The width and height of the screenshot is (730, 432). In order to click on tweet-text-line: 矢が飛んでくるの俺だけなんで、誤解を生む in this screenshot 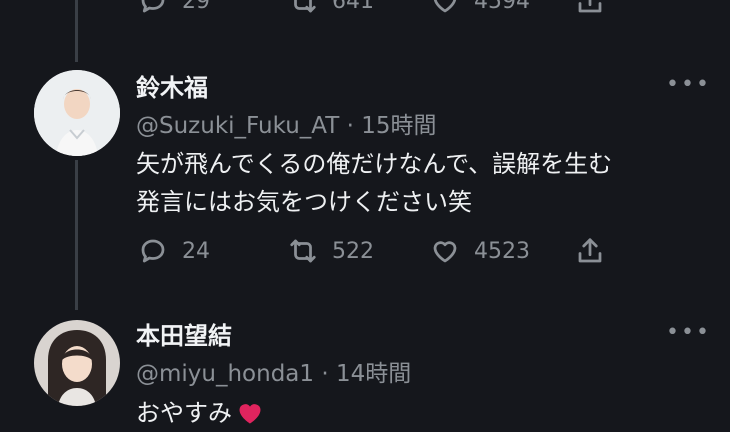, I will do `click(374, 164)`.